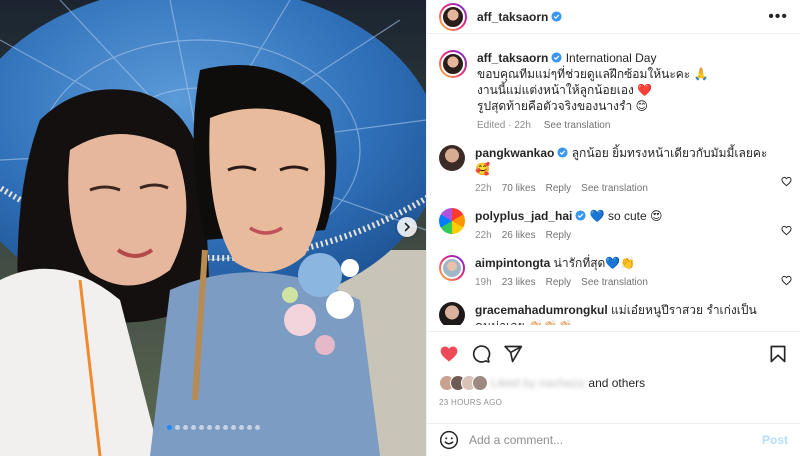 The image size is (800, 456). What do you see at coordinates (519, 235) in the screenshot?
I see `comment-likes: 26 likes` at bounding box center [519, 235].